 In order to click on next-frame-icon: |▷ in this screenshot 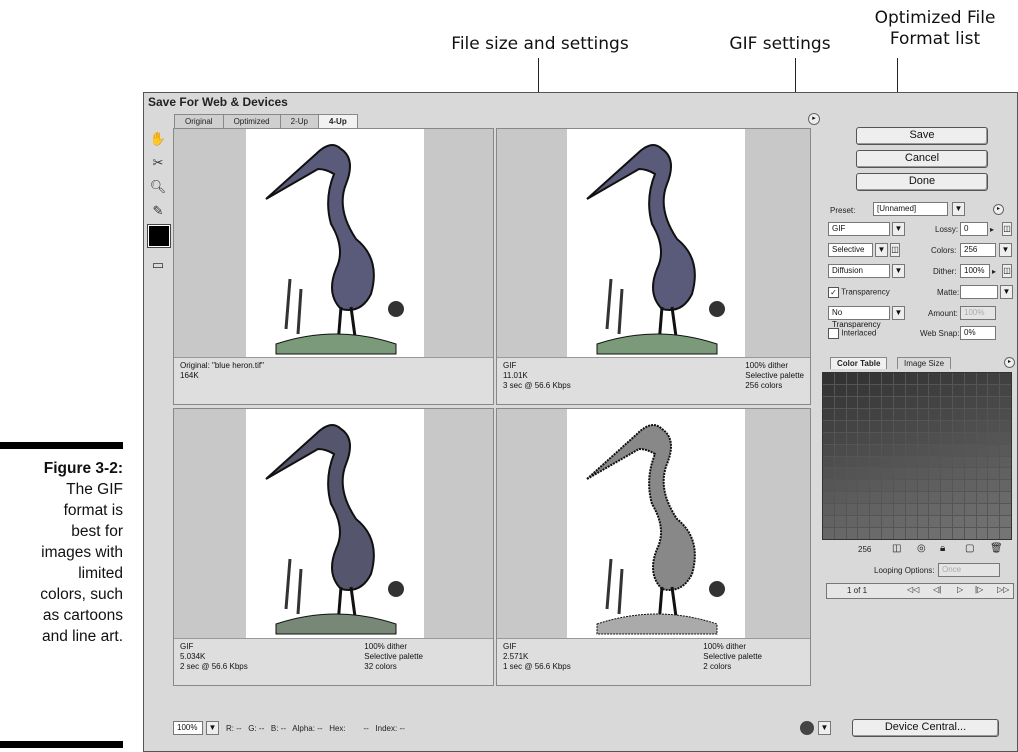, I will do `click(979, 589)`.